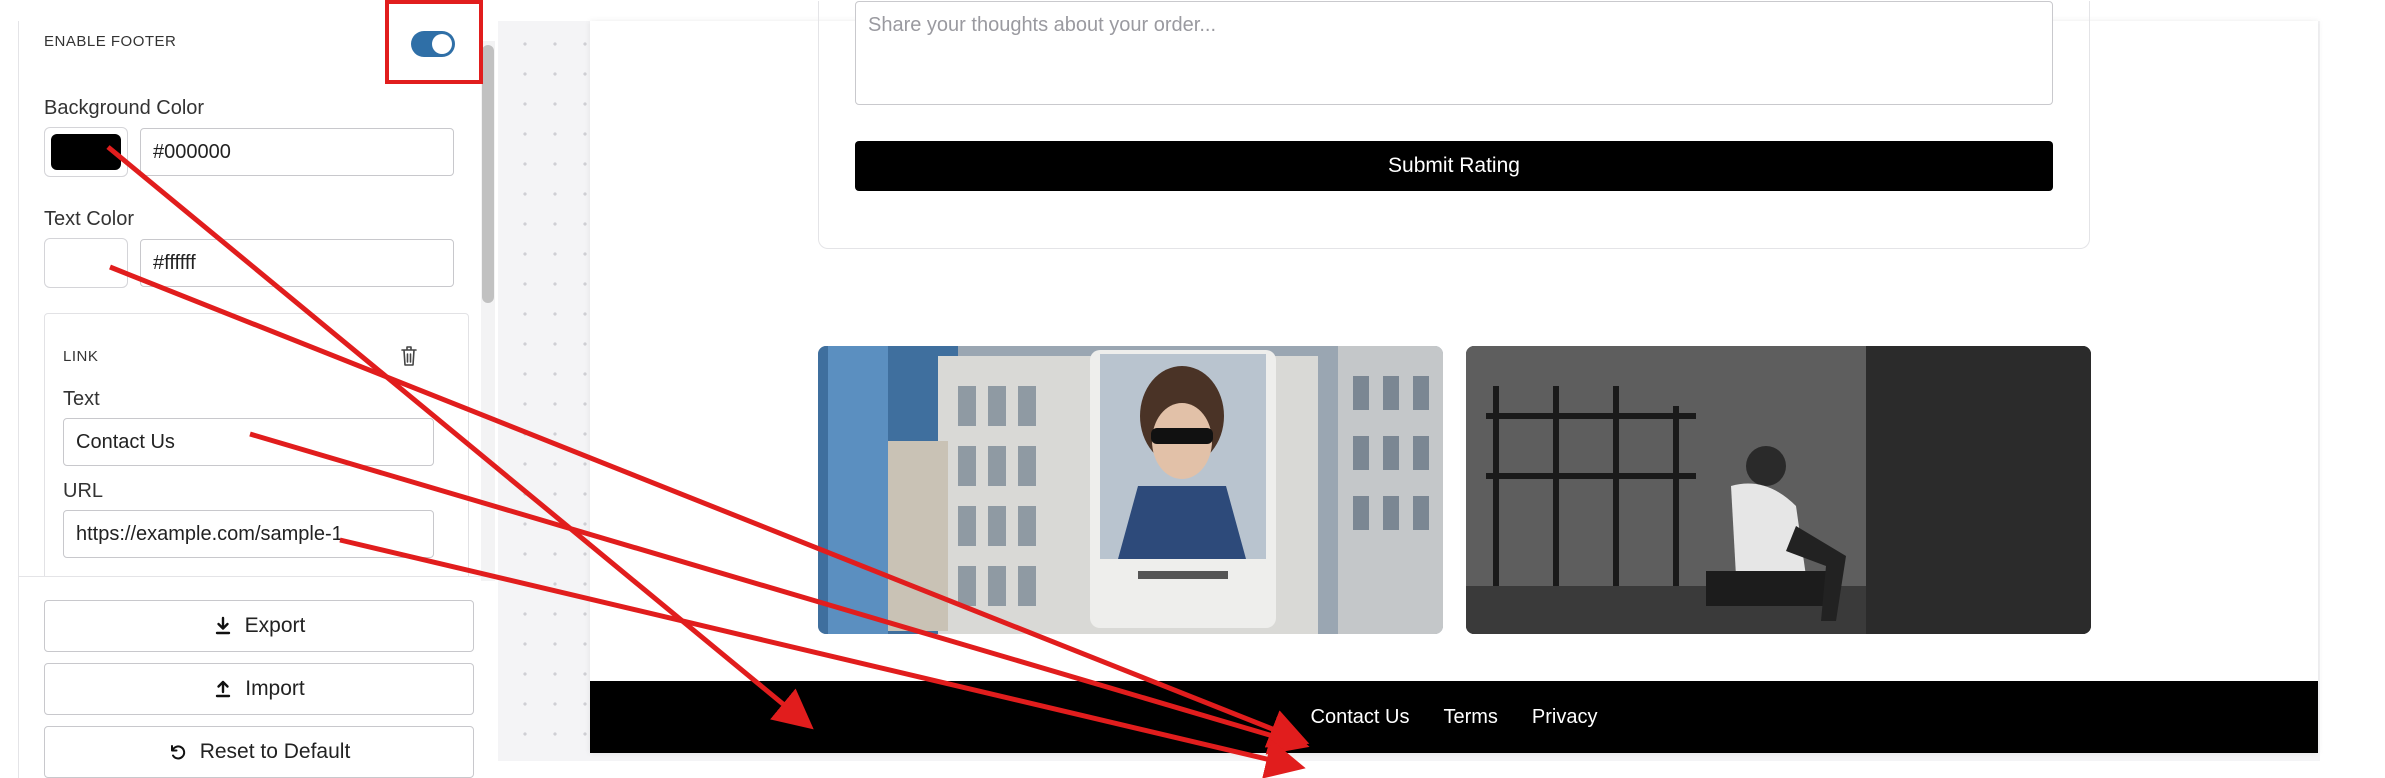  I want to click on annotation-highlight-box, so click(434, 42).